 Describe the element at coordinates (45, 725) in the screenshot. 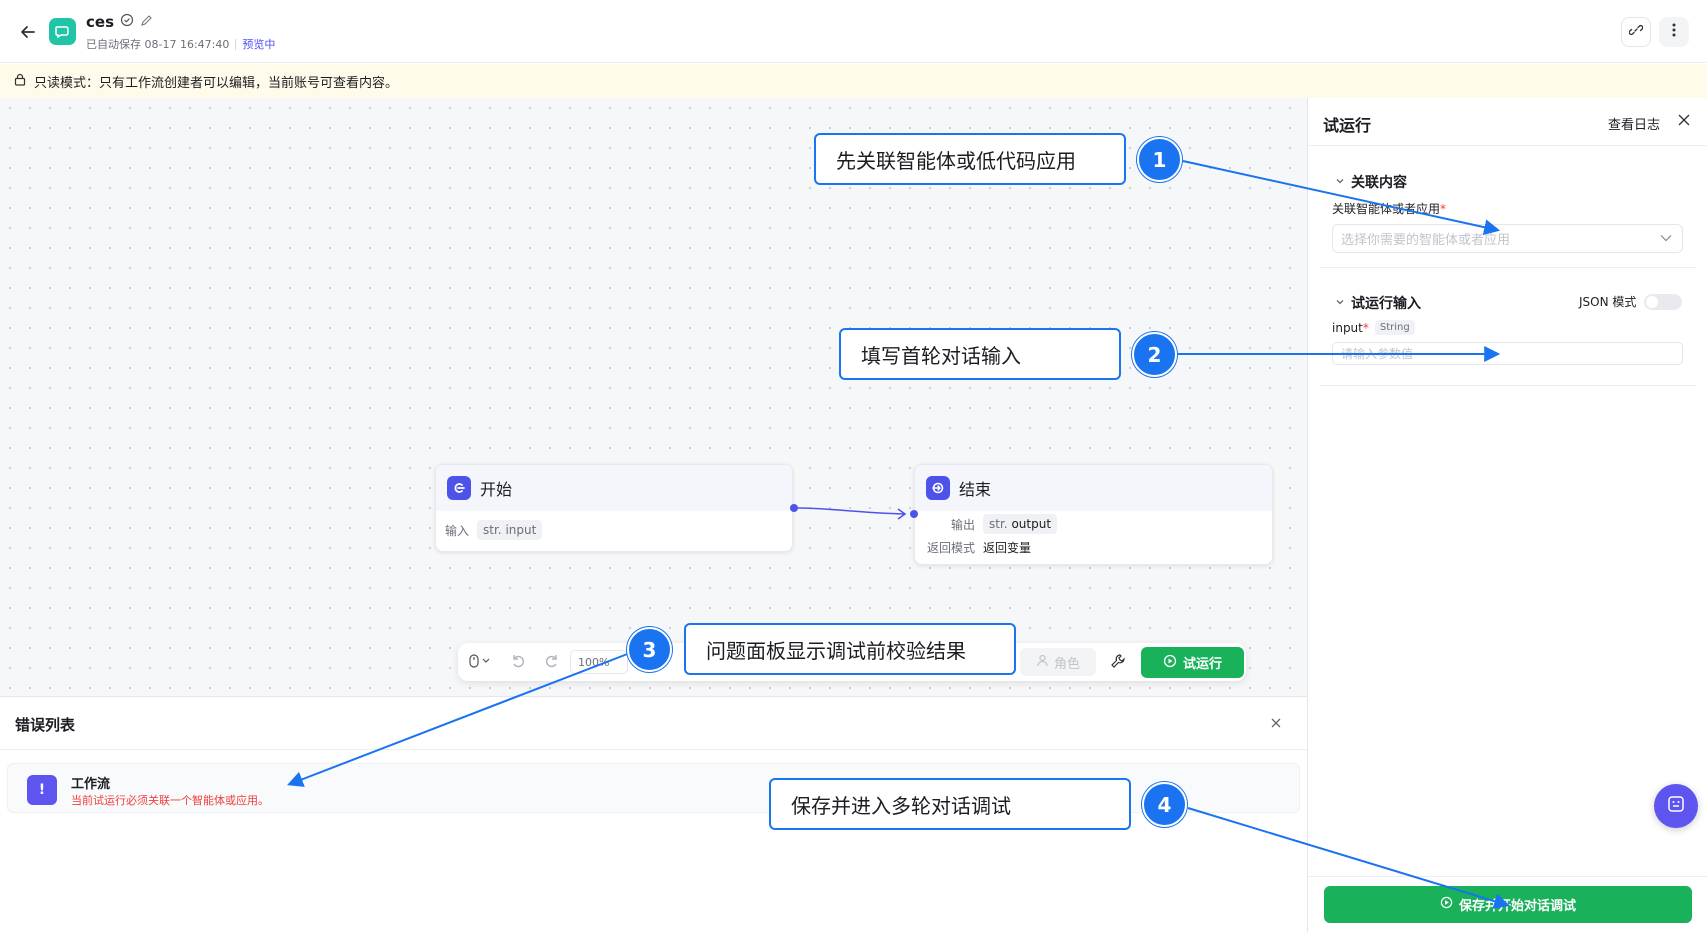

I see `error-list-title: 错误列表` at that location.